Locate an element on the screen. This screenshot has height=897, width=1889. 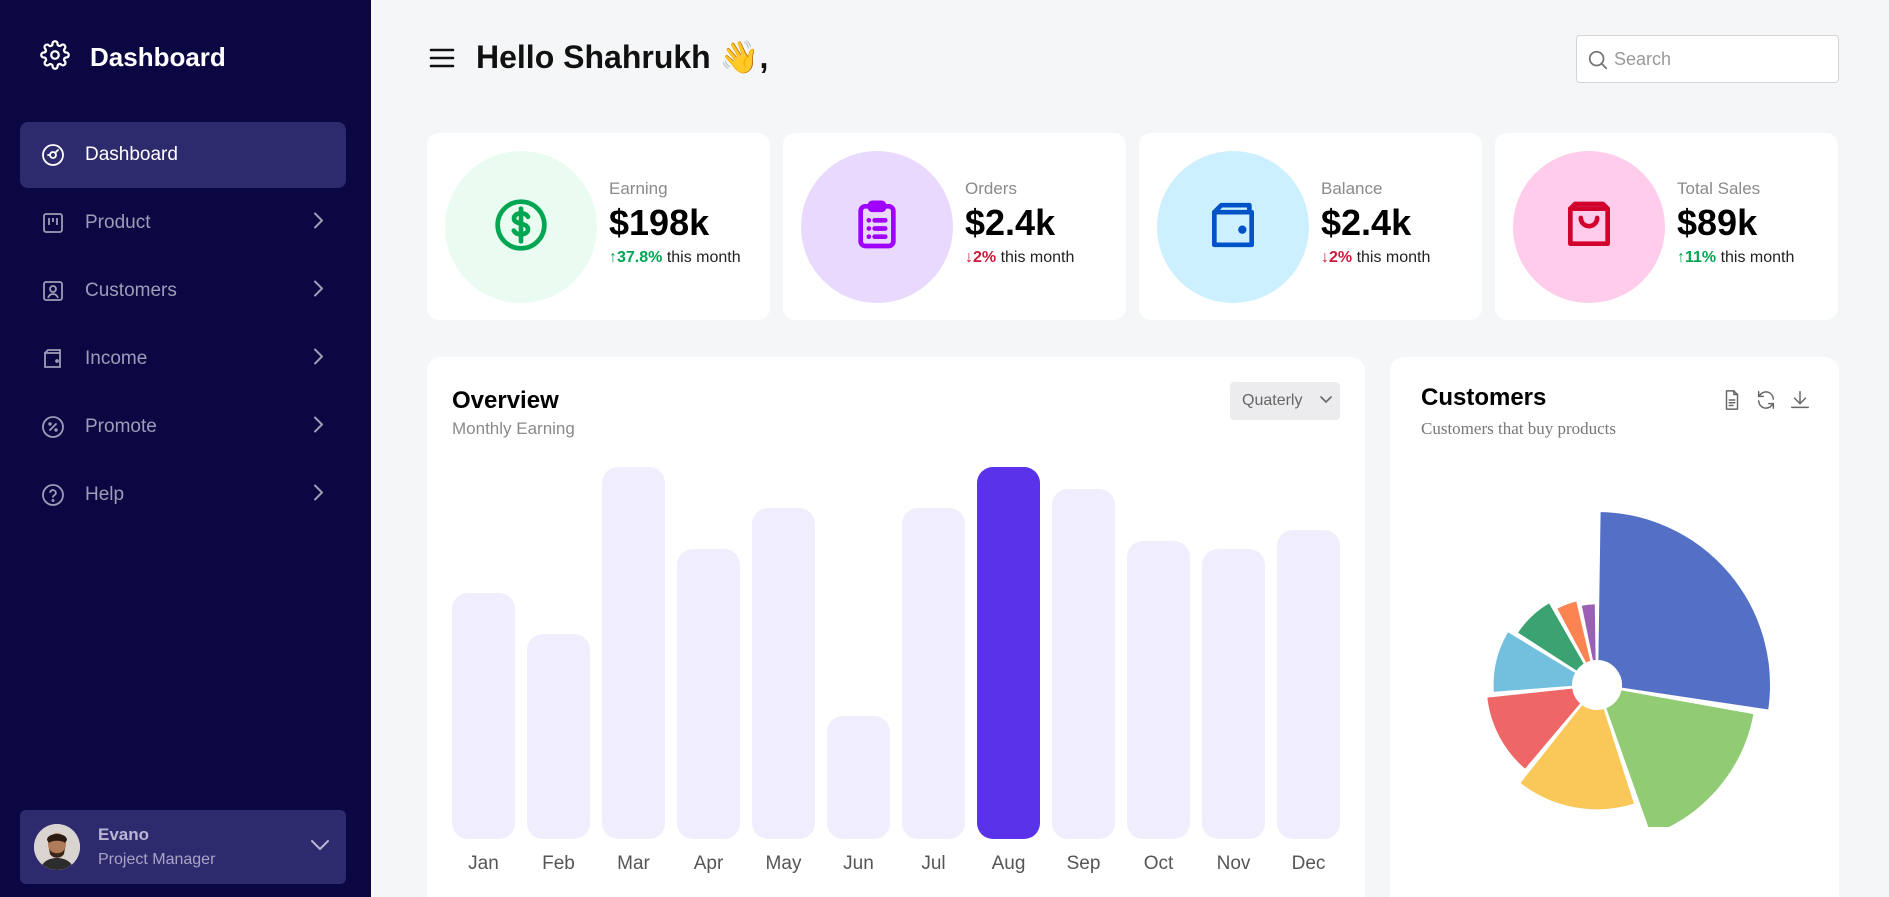
stat-card-earning: Earning $198k ↑37.8% this month is located at coordinates (598, 226).